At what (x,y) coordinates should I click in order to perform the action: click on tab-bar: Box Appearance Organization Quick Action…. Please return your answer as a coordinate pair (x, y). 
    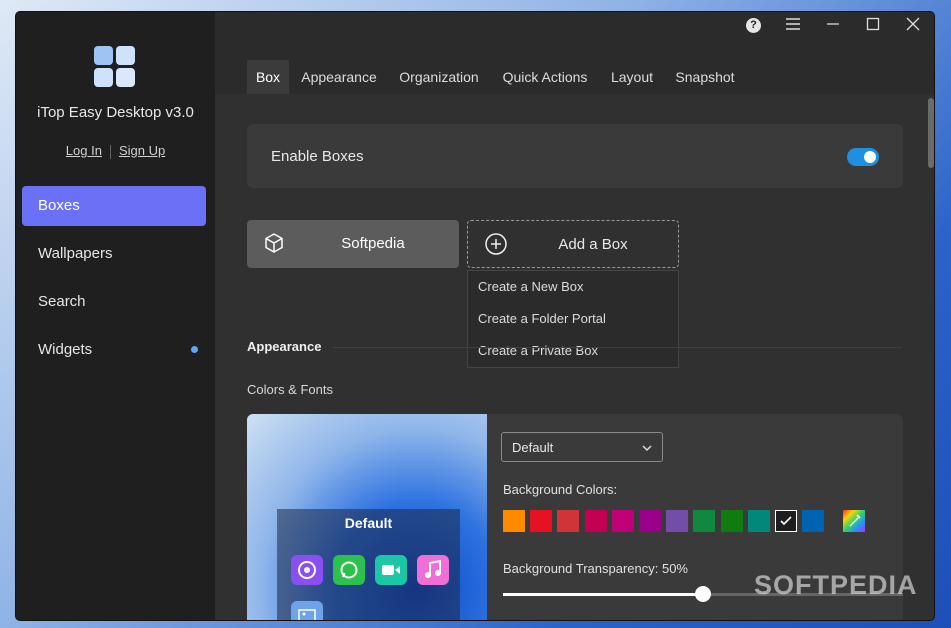
    Looking at the image, I should click on (574, 77).